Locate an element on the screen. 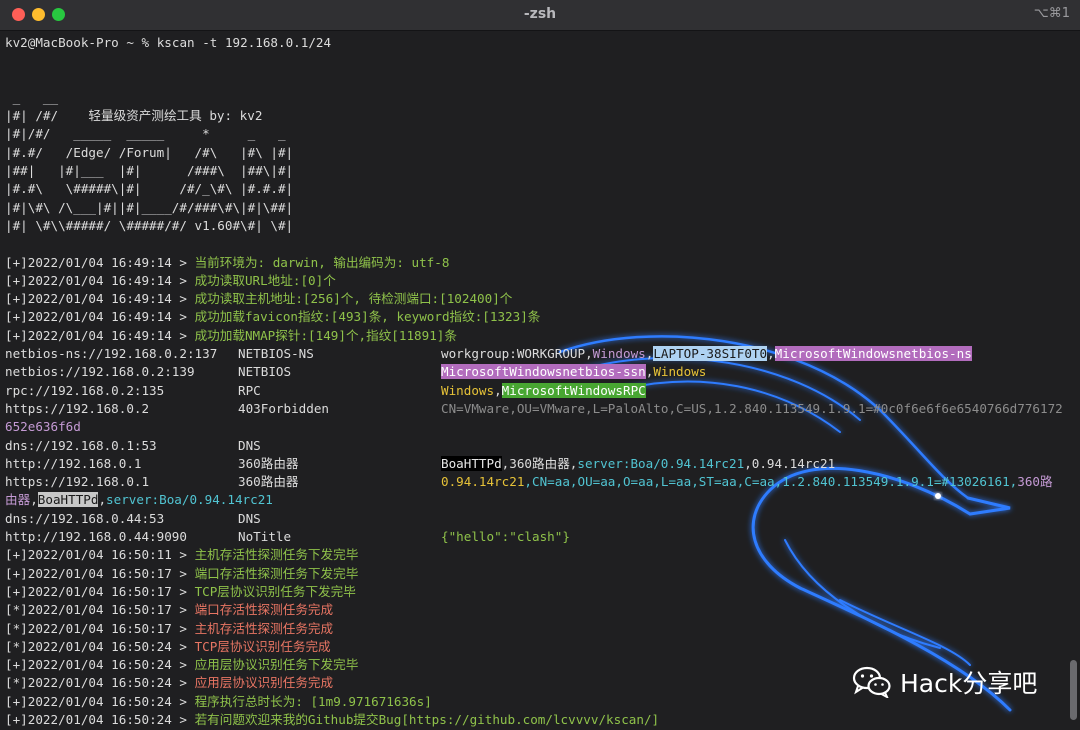  result-row: dns://192.168.0.1:53 DNS is located at coordinates (535, 446).